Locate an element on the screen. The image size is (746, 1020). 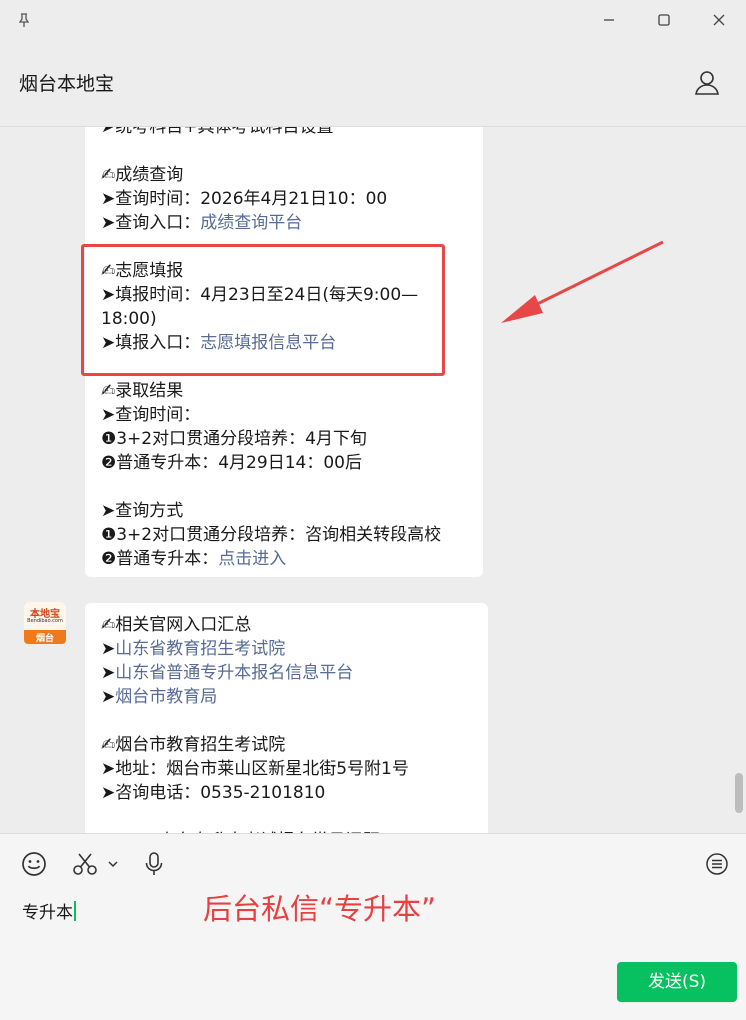
close-icon is located at coordinates (719, 20).